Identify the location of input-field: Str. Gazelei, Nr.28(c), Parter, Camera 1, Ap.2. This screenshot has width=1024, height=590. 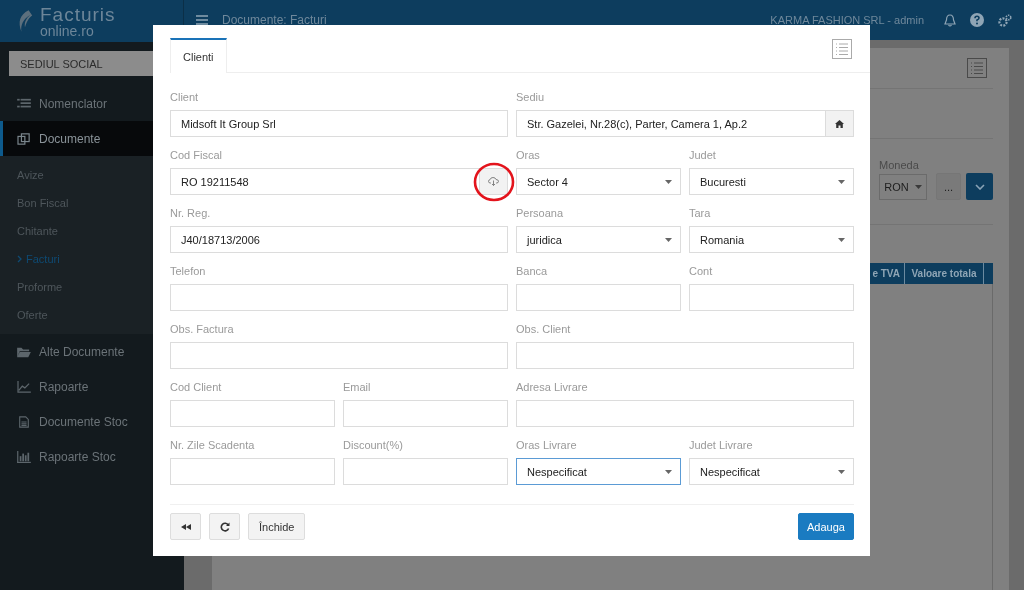
(671, 123).